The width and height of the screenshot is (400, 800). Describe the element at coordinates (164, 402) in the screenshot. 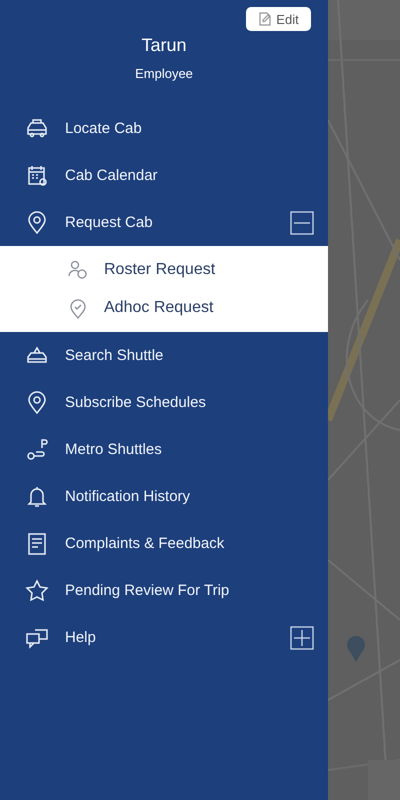

I see `menu-item: Subscribe Schedules` at that location.